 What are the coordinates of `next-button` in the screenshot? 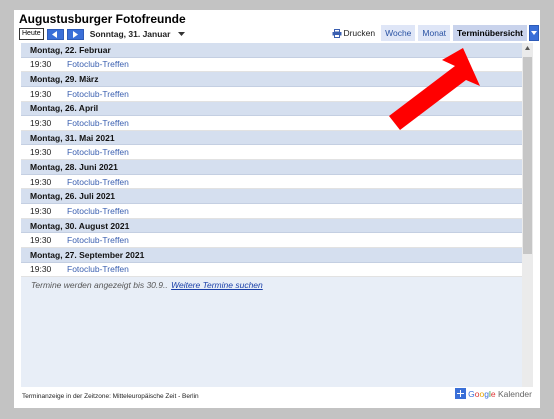 It's located at (75, 34).